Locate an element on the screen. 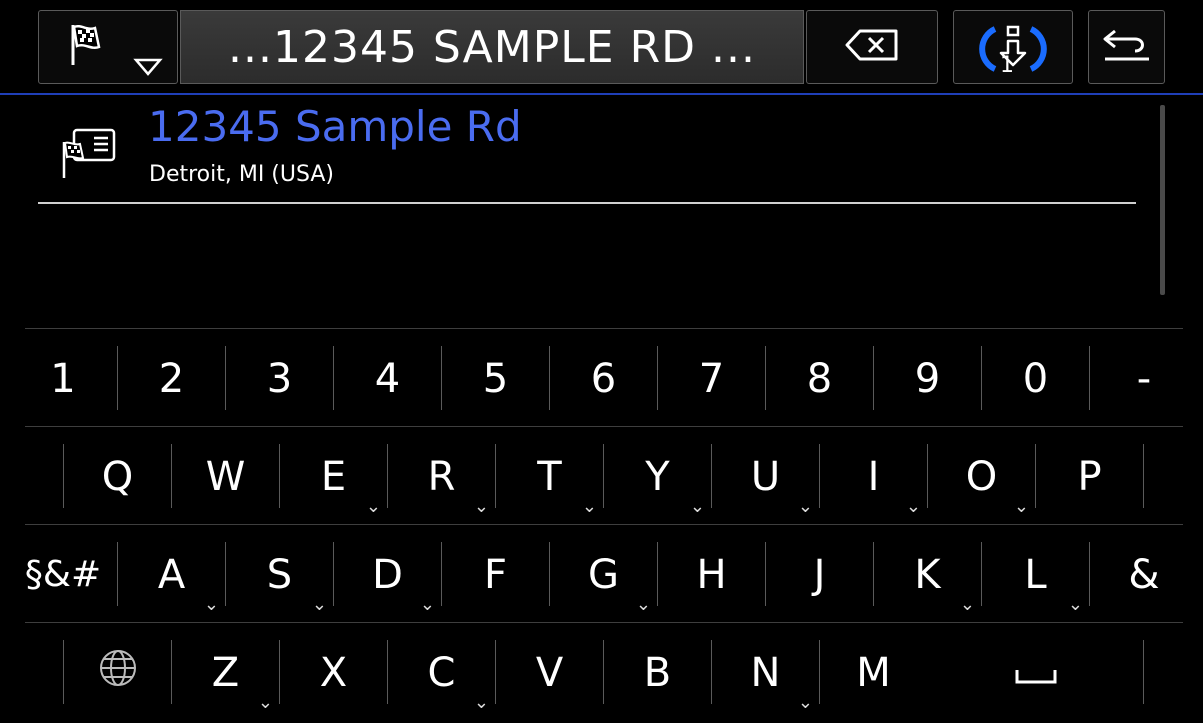  key-label: U is located at coordinates (765, 476).